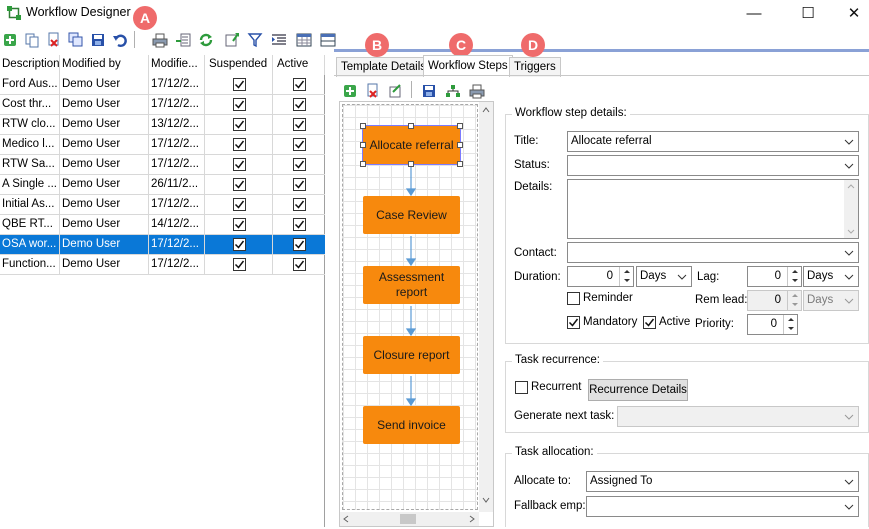 Image resolution: width=869 pixels, height=529 pixels. I want to click on flow-node-send-invoice: Send invoice, so click(411, 425).